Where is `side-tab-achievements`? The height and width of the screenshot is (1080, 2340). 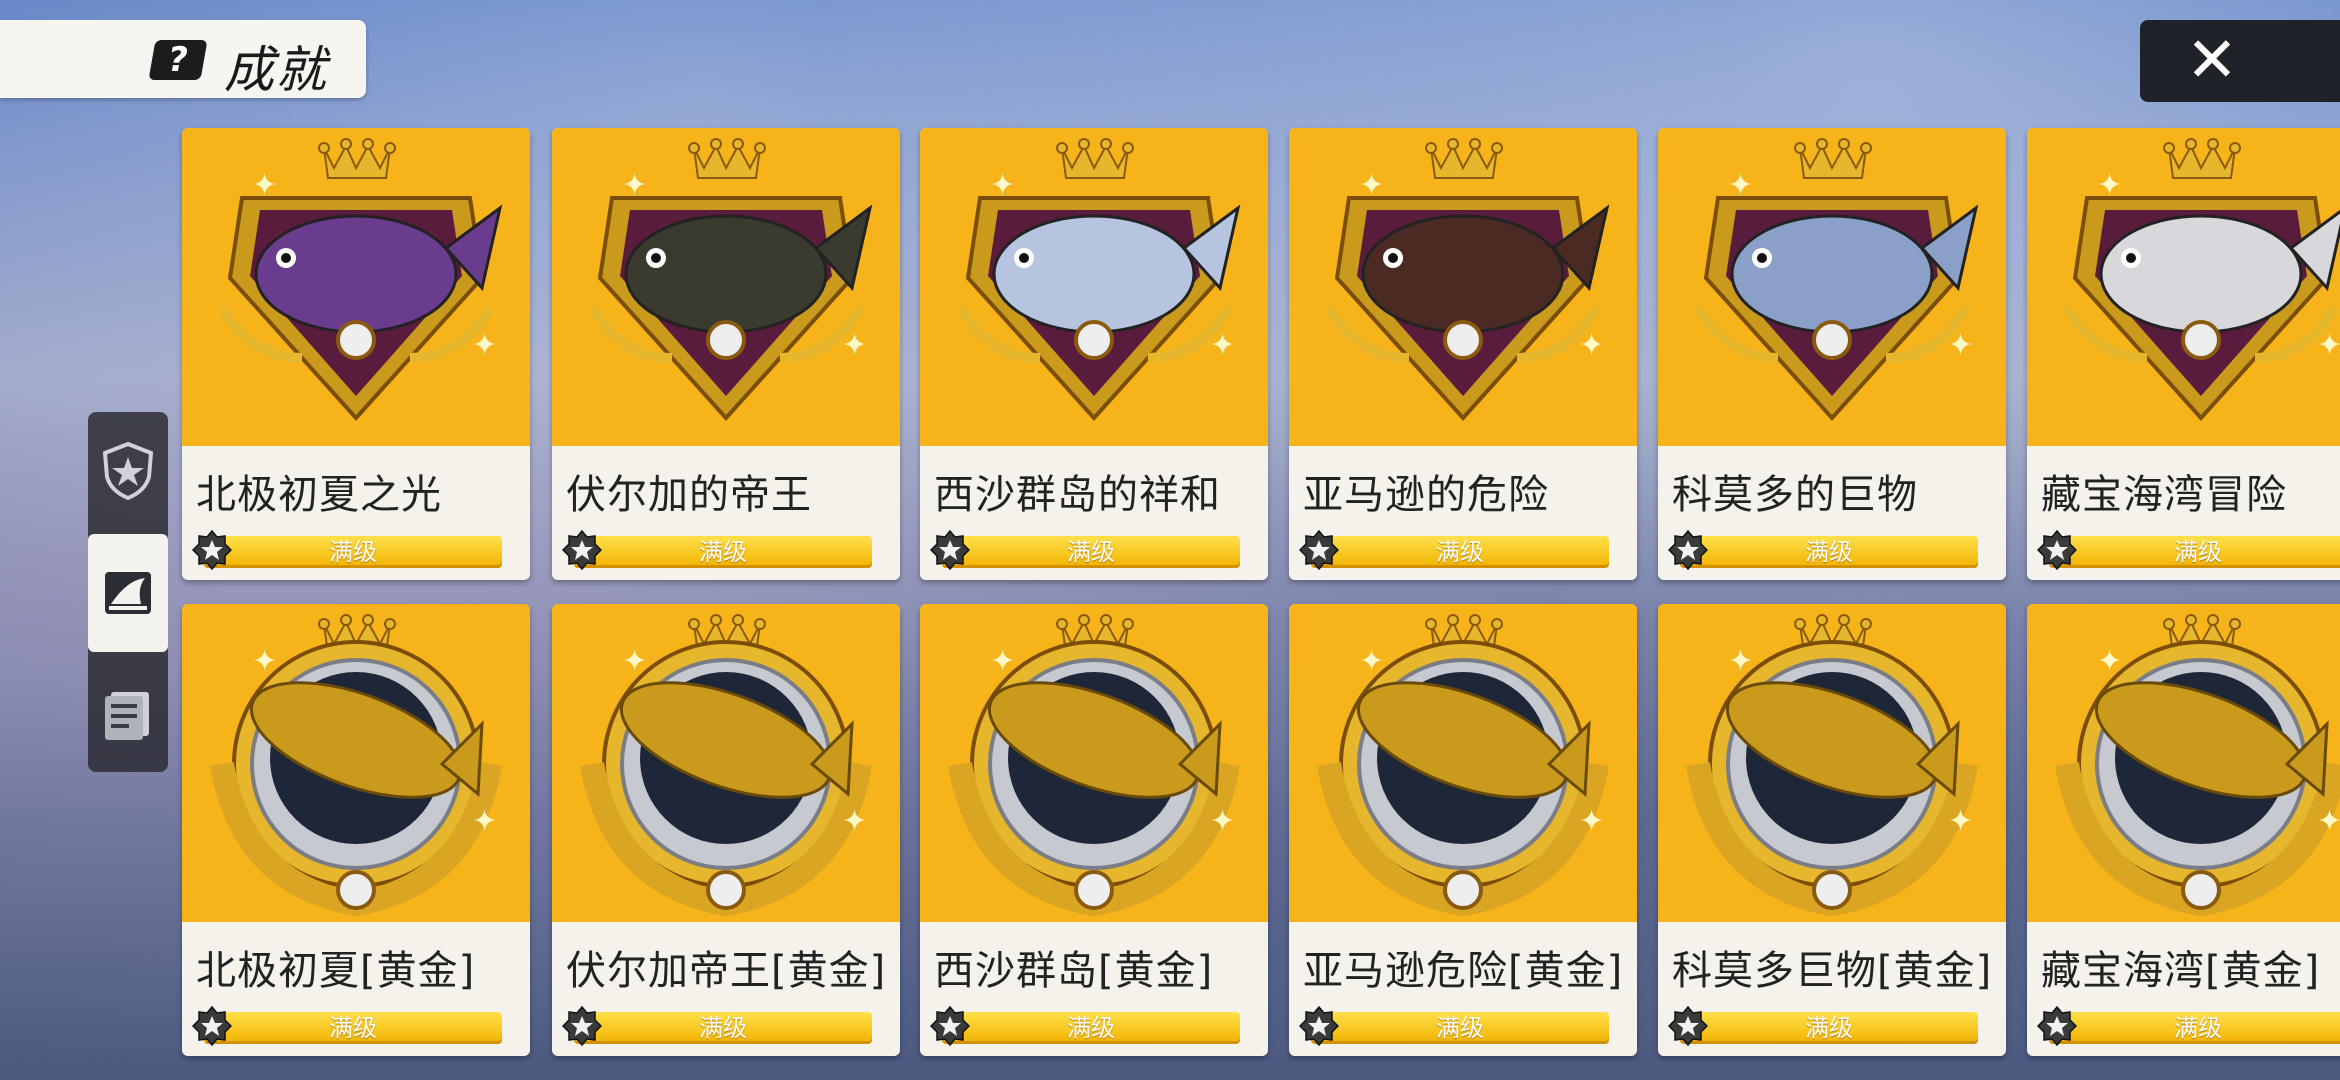 side-tab-achievements is located at coordinates (128, 471).